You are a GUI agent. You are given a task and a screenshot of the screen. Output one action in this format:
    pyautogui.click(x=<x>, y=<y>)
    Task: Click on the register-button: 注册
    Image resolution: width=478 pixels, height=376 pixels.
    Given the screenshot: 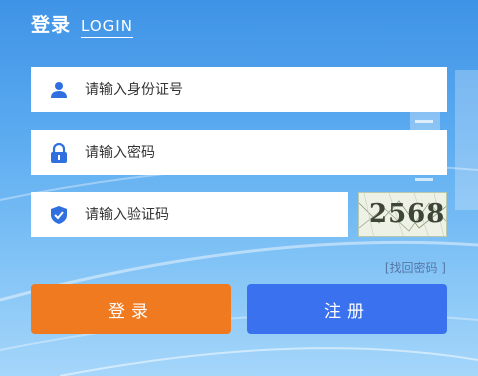 What is the action you would take?
    pyautogui.click(x=347, y=309)
    